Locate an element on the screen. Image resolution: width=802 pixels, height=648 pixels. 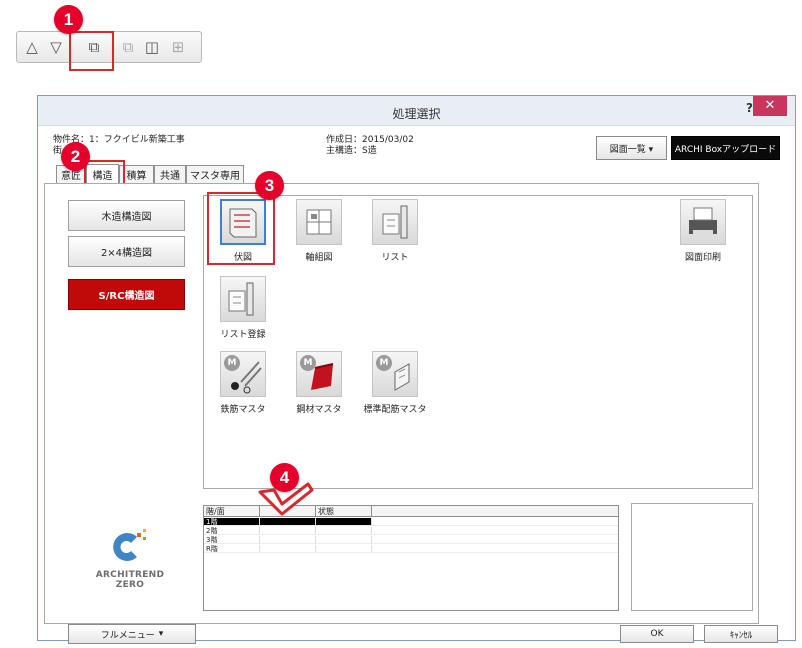
tool-standard-rebar-master: M 標準配筋マスタ is located at coordinates (395, 383).